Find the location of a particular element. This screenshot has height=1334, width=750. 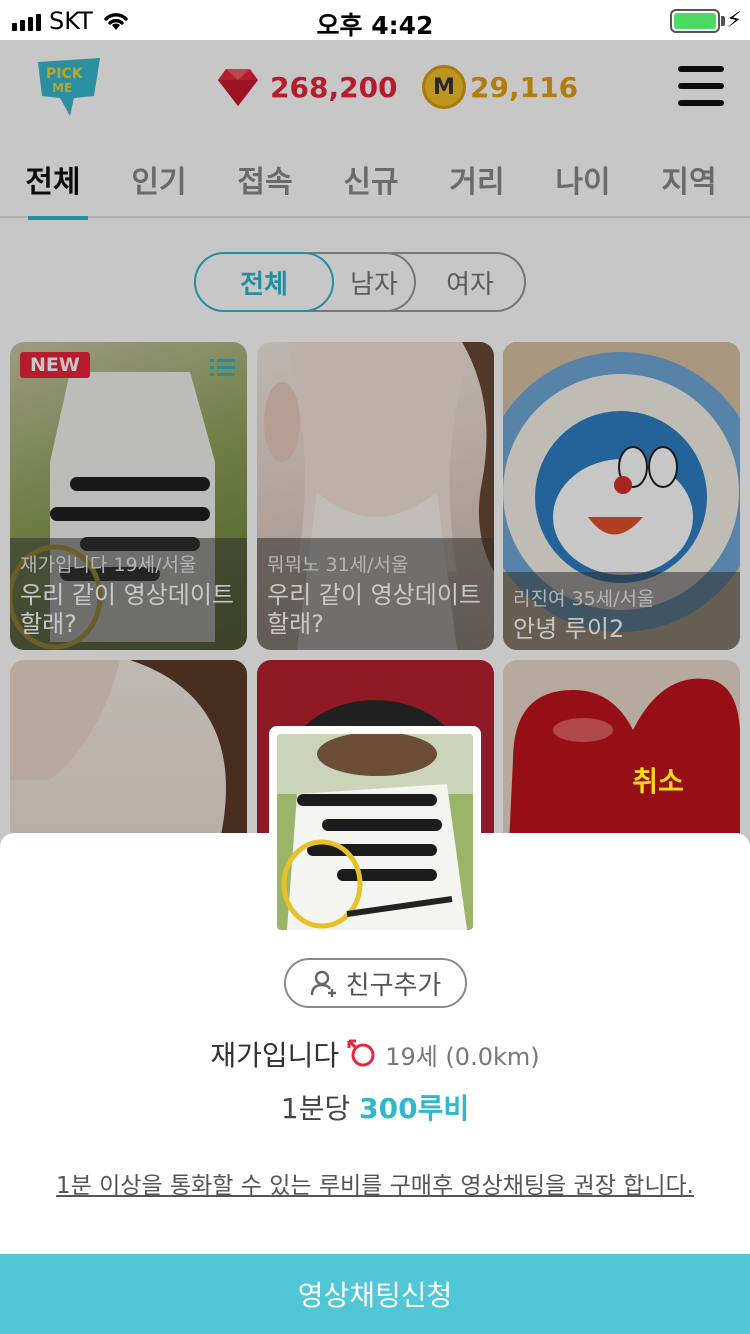

profile-photo-frame is located at coordinates (375, 832).